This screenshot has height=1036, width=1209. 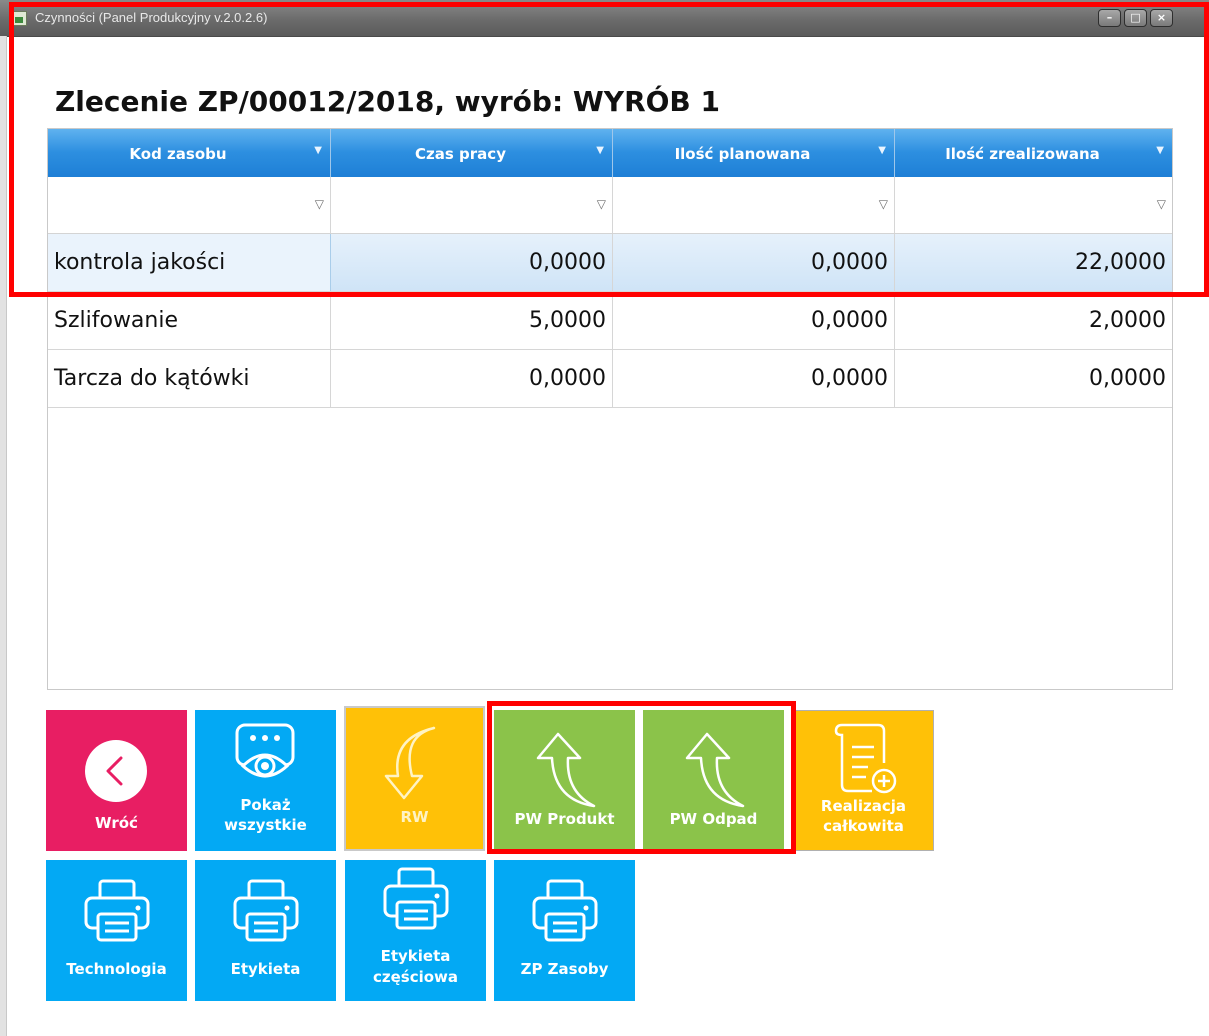 What do you see at coordinates (564, 969) in the screenshot?
I see `print-zp-resources-label: ZP Zasoby` at bounding box center [564, 969].